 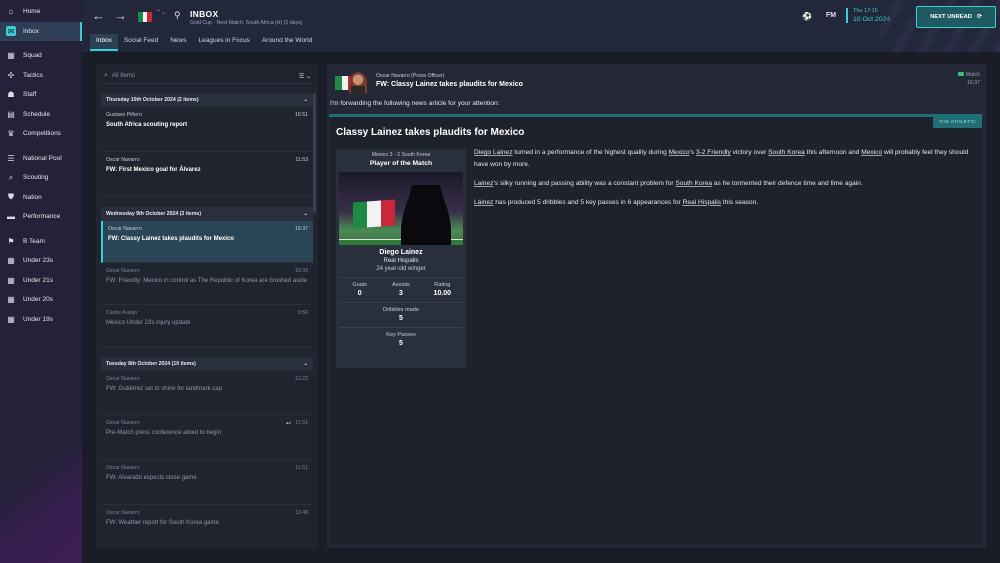 What do you see at coordinates (301, 115) in the screenshot?
I see `message-time: 16:51` at bounding box center [301, 115].